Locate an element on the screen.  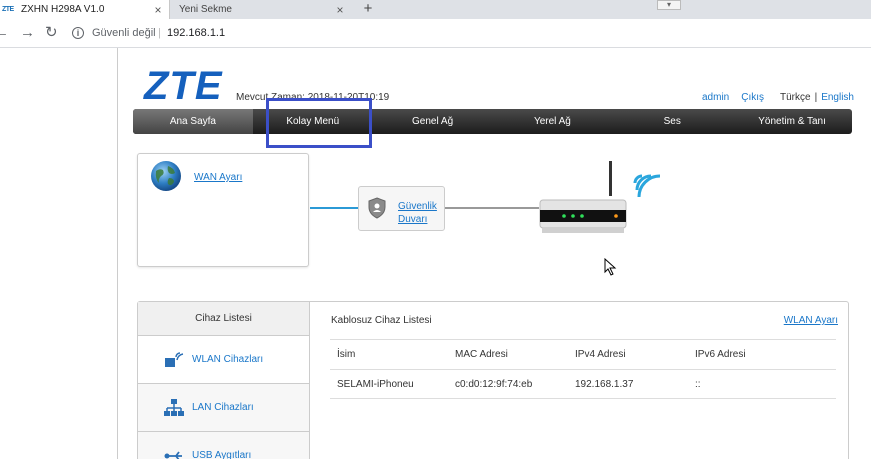
column-header: IPv4 Adresi is located at coordinates (600, 354).